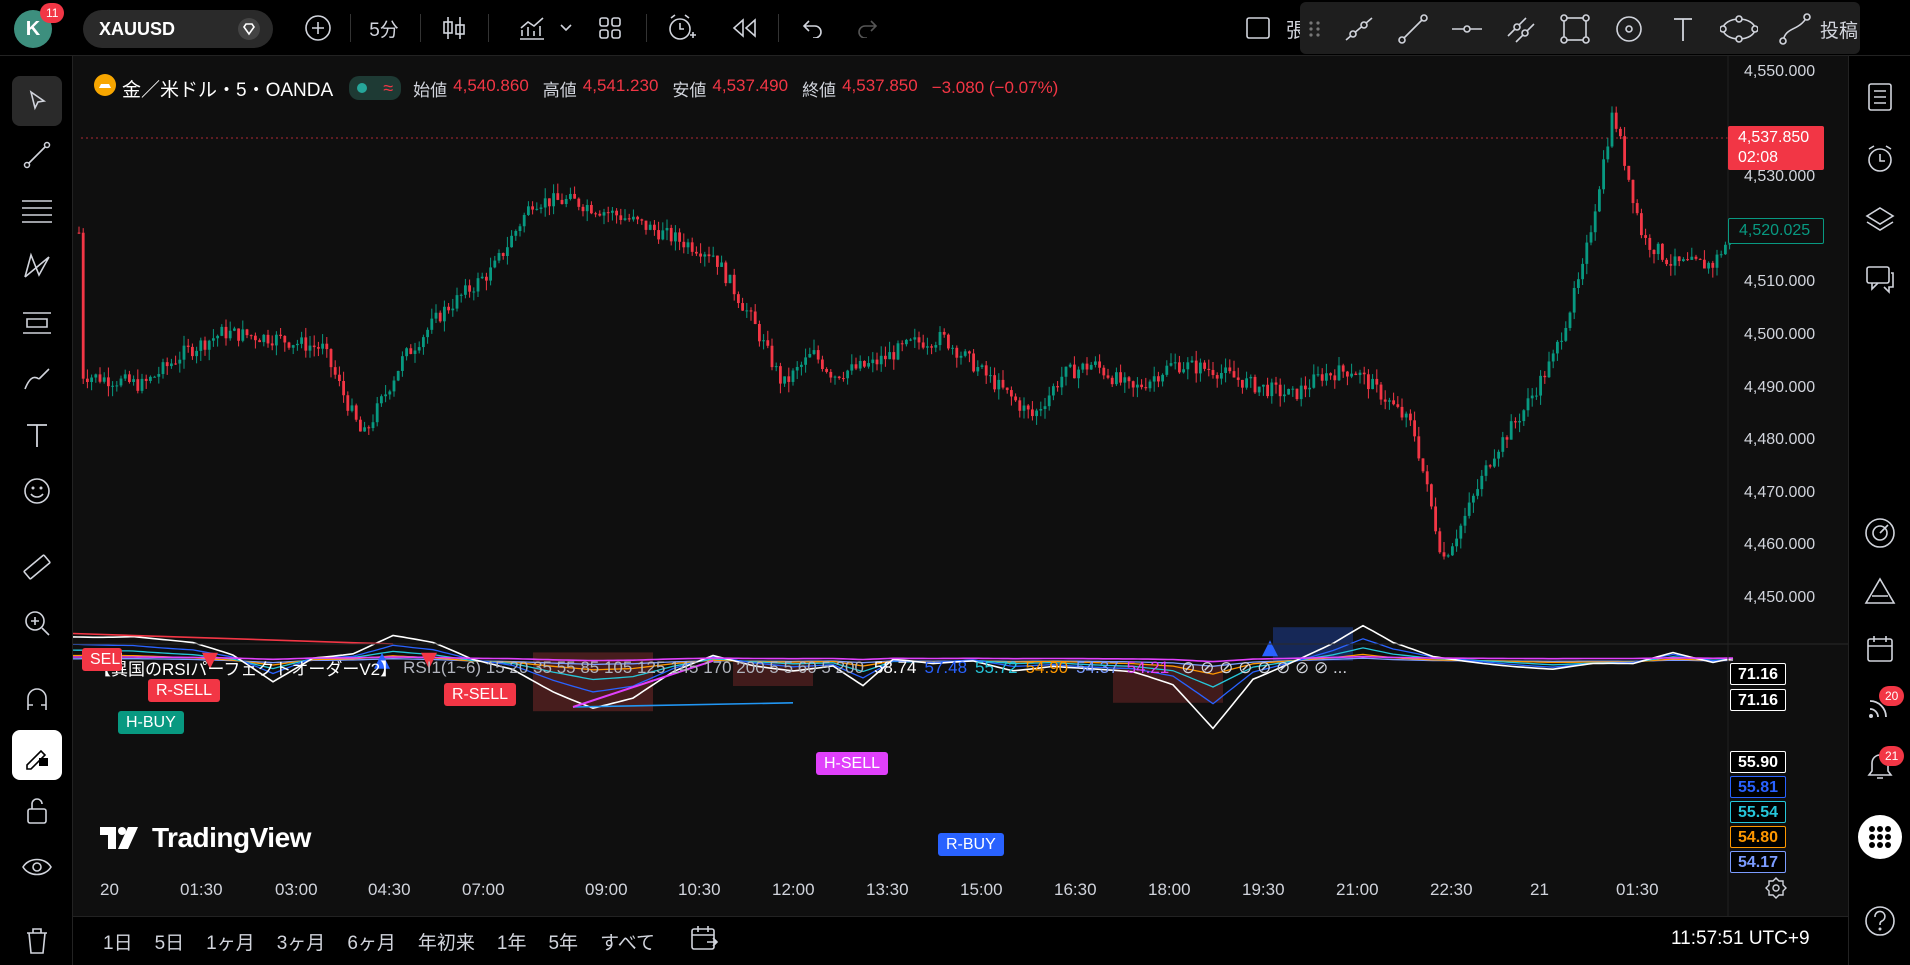 The width and height of the screenshot is (1910, 965). I want to click on pattern-tool-icon, so click(37, 267).